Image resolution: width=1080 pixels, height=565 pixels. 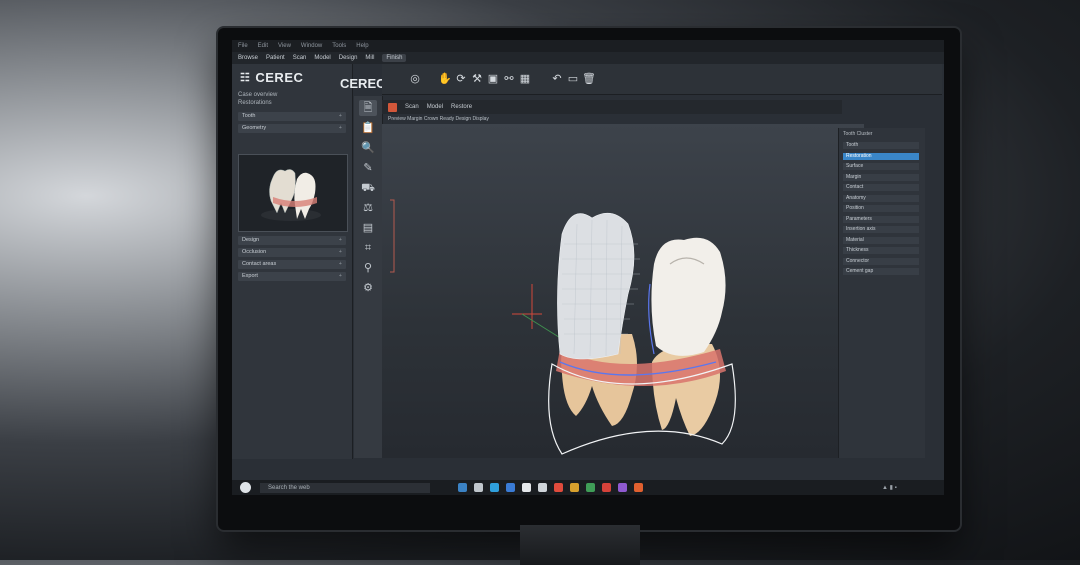 I want to click on menu-bar: File Edit View Window Tools Help, so click(x=588, y=46).